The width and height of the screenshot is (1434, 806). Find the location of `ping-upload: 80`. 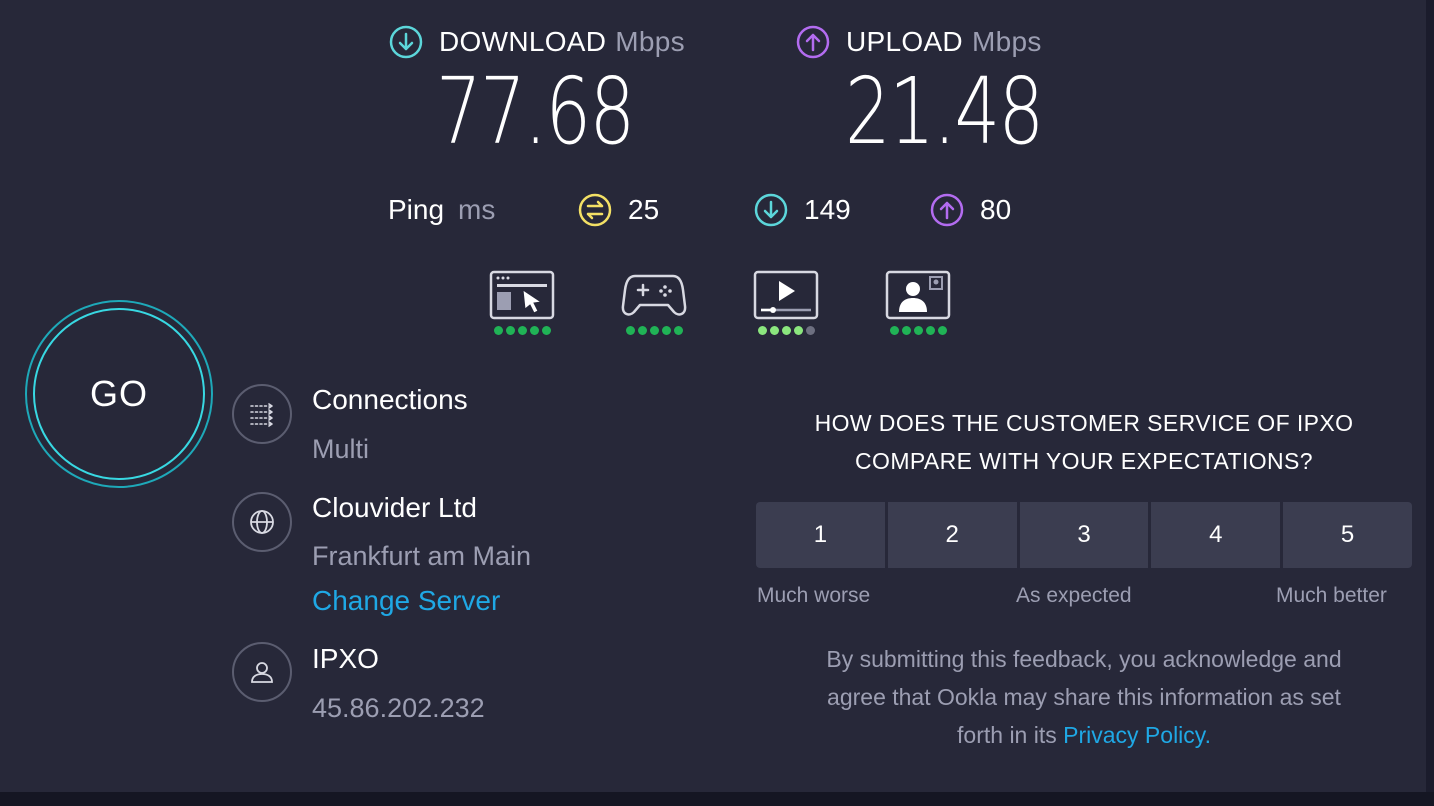

ping-upload: 80 is located at coordinates (970, 210).